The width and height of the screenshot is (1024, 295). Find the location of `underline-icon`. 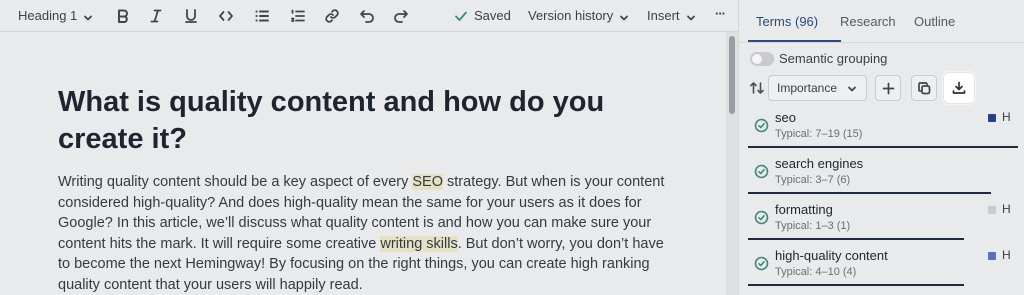

underline-icon is located at coordinates (191, 16).